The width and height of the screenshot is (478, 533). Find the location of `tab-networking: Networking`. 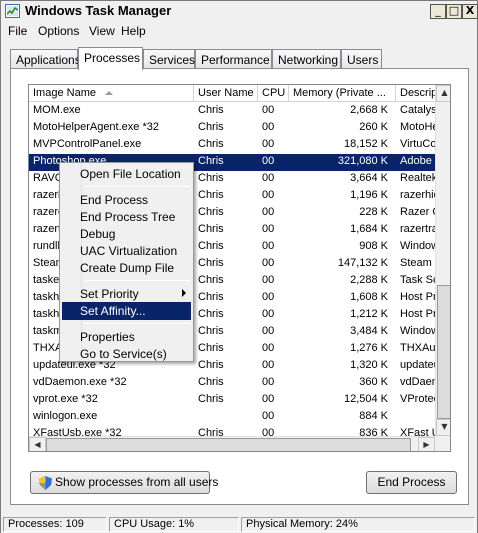

tab-networking: Networking is located at coordinates (306, 59).